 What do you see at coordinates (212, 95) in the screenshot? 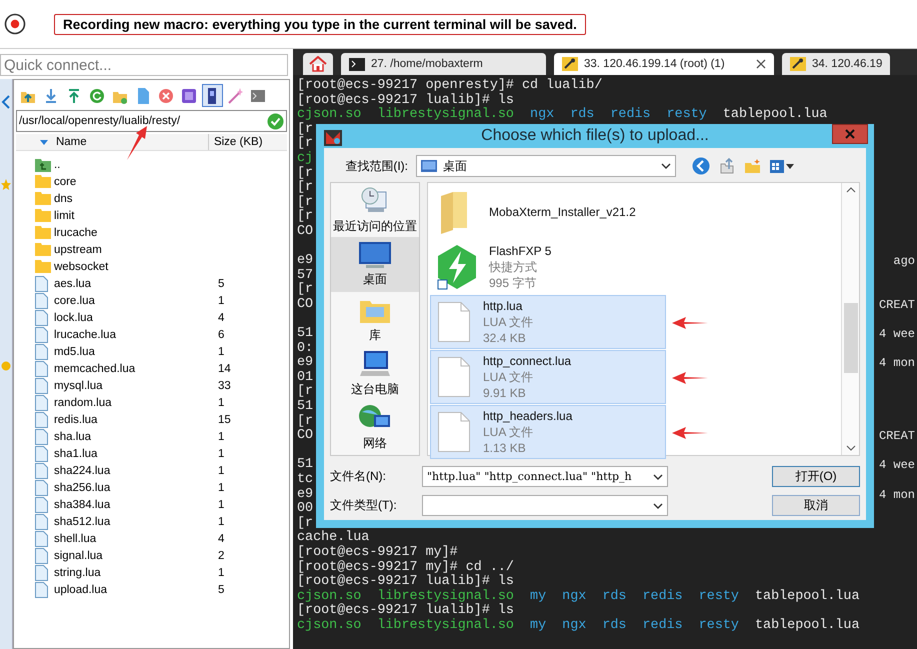
I see `follow-terminal-button` at bounding box center [212, 95].